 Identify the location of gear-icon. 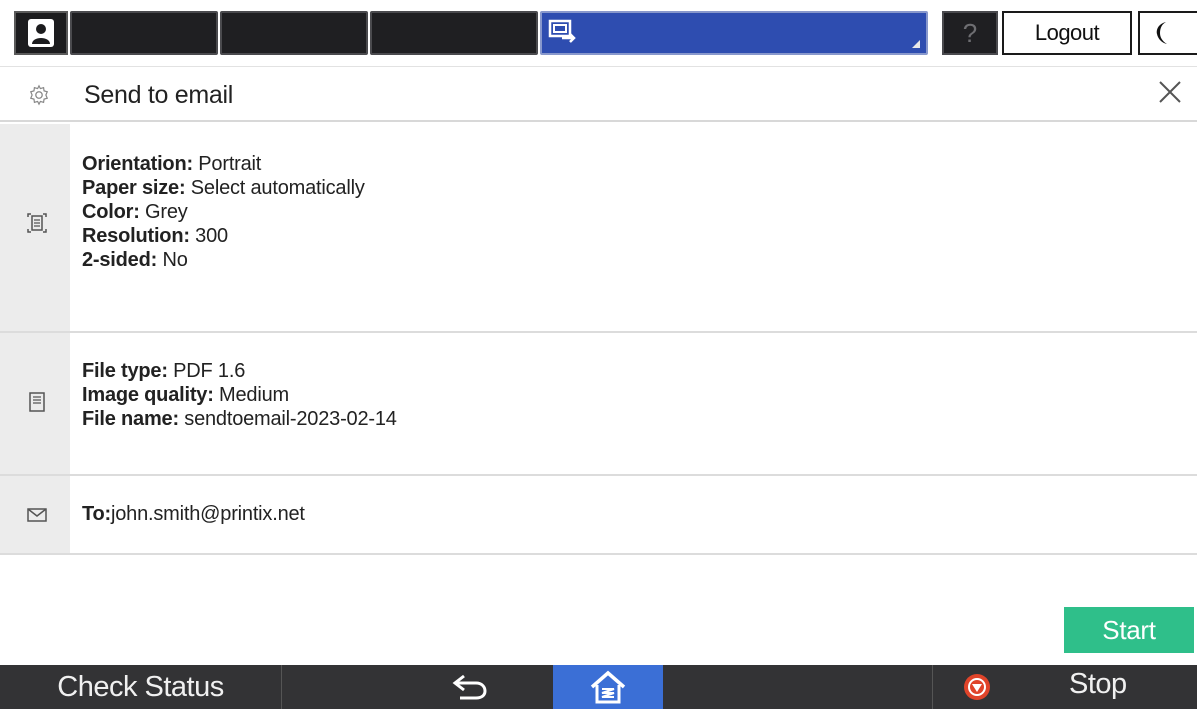
(39, 95).